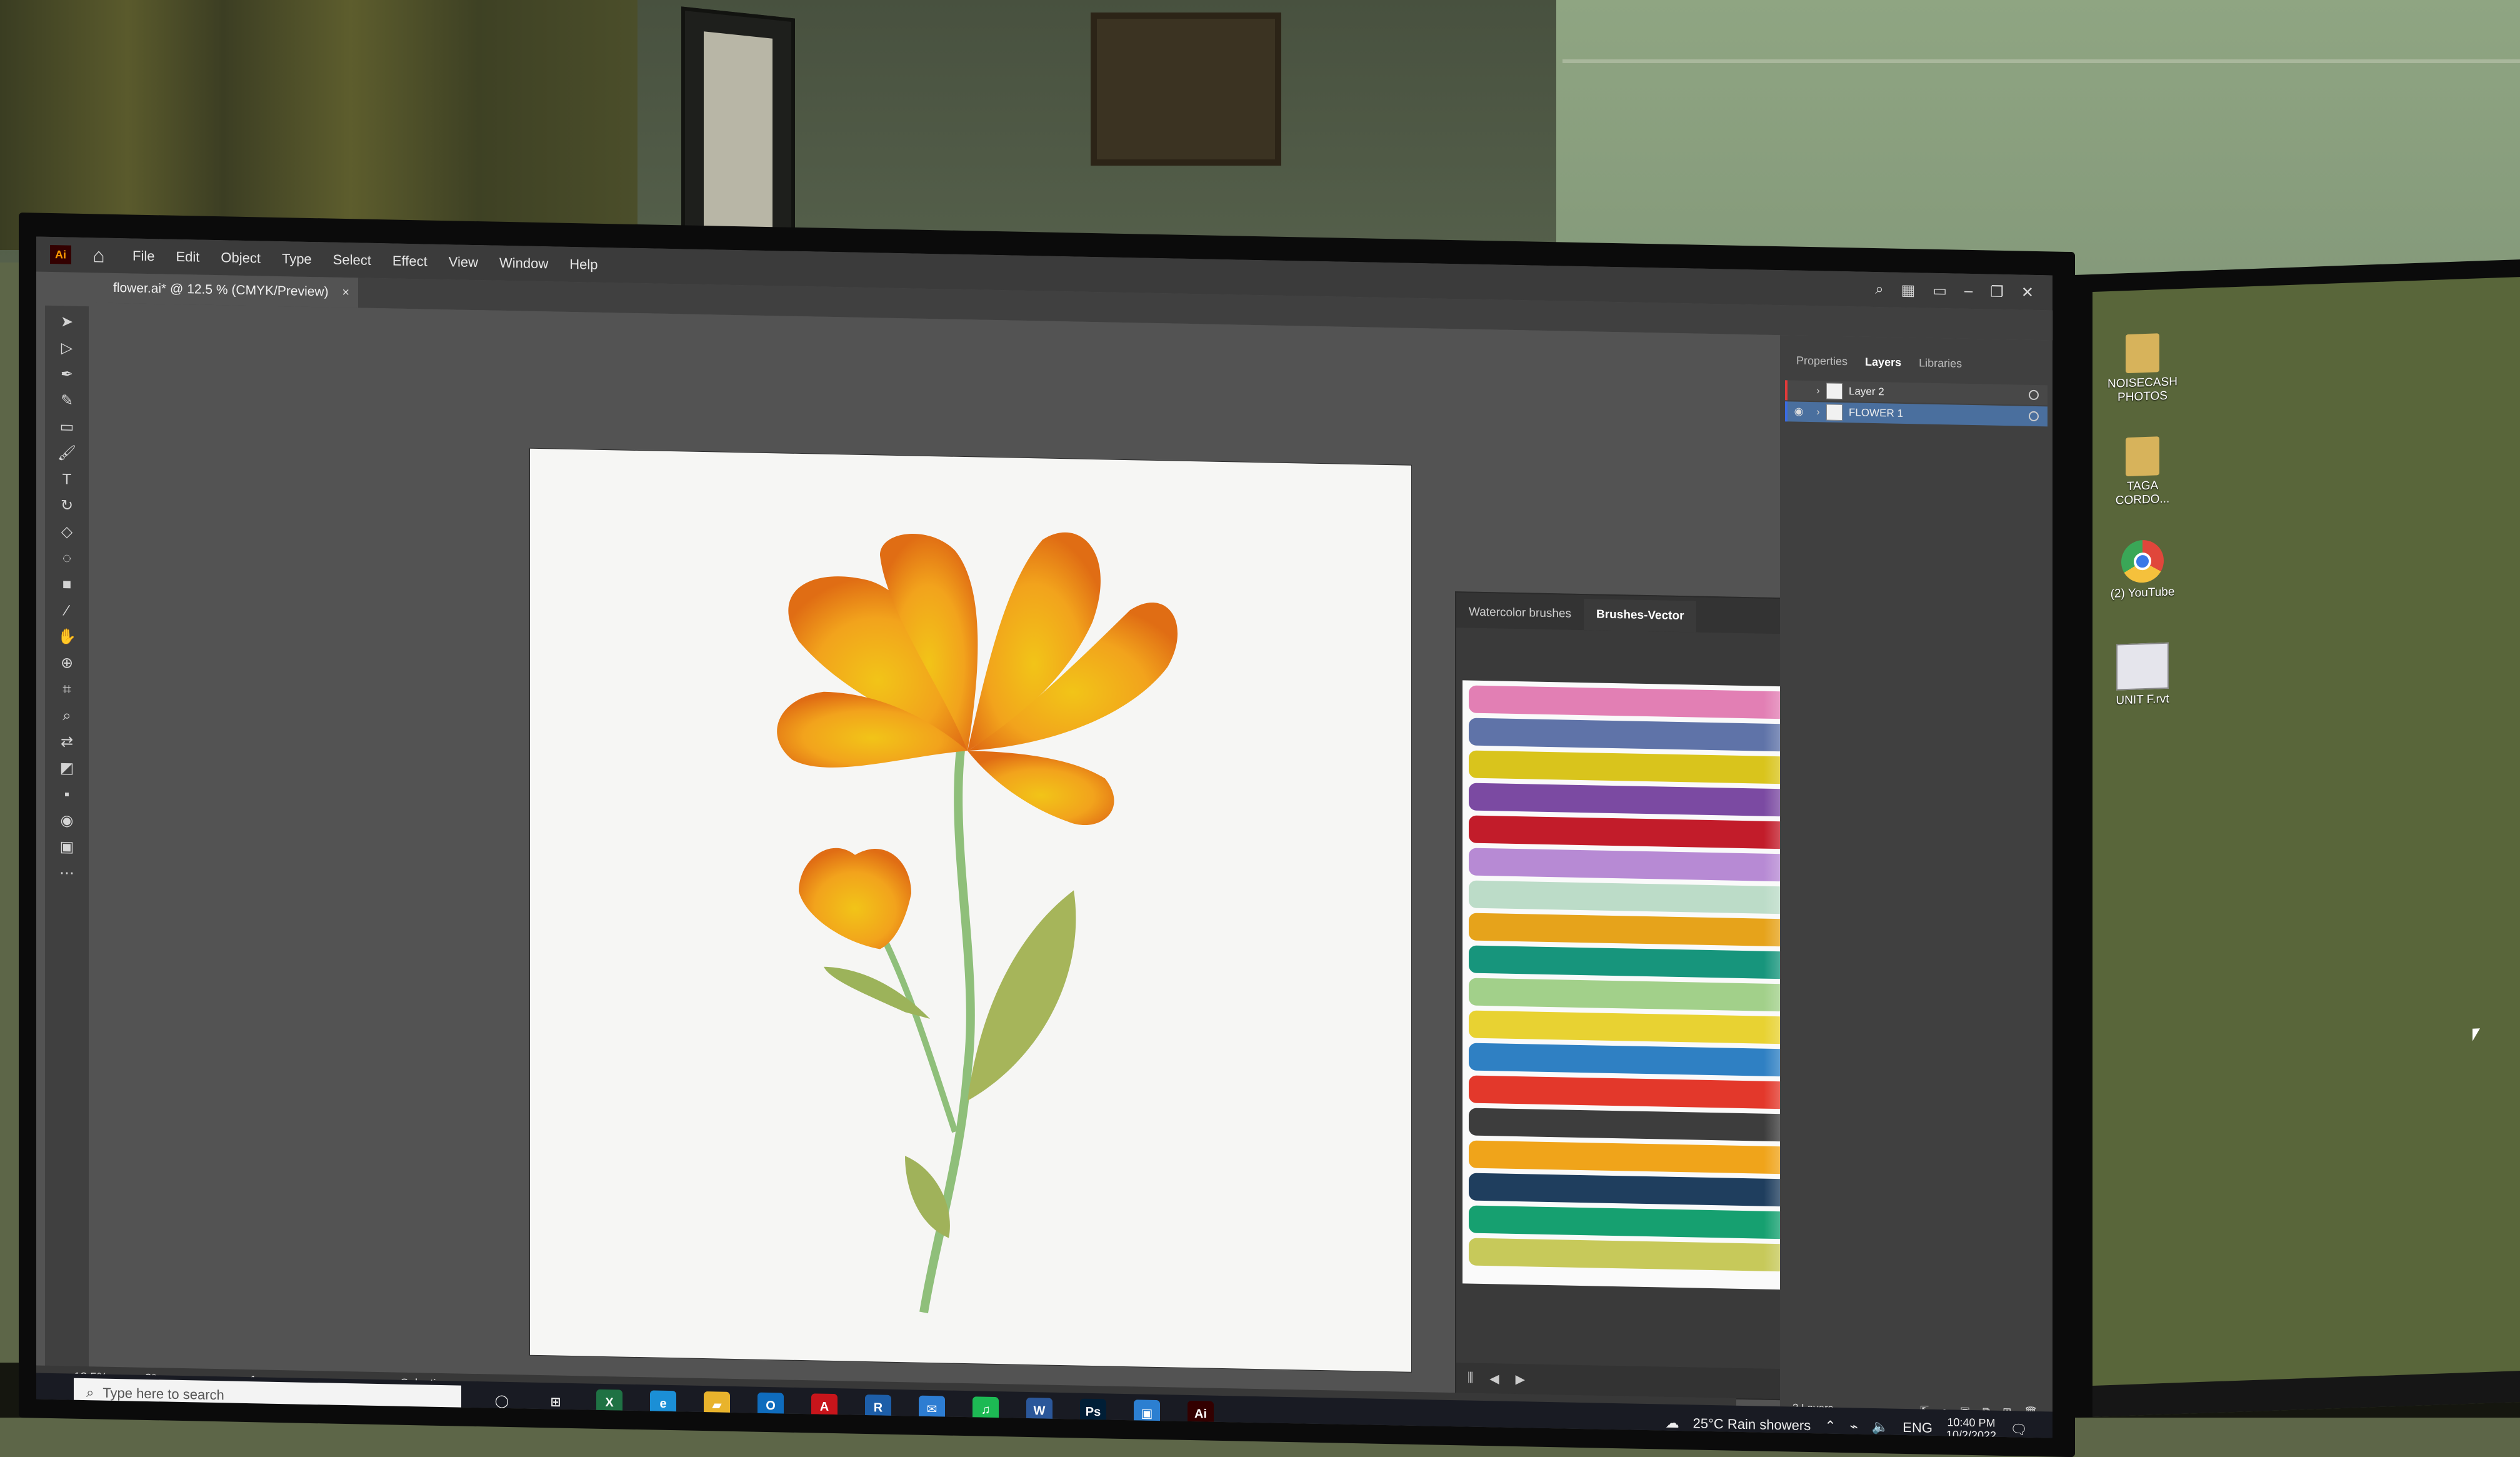 The height and width of the screenshot is (1457, 2520). I want to click on paintbrush-tool-icon: 🖌, so click(66, 453).